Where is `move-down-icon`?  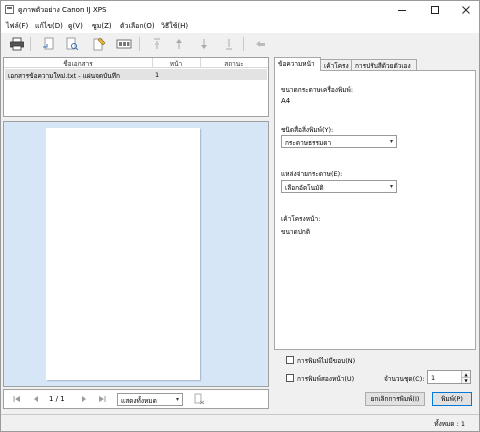 move-down-icon is located at coordinates (204, 44).